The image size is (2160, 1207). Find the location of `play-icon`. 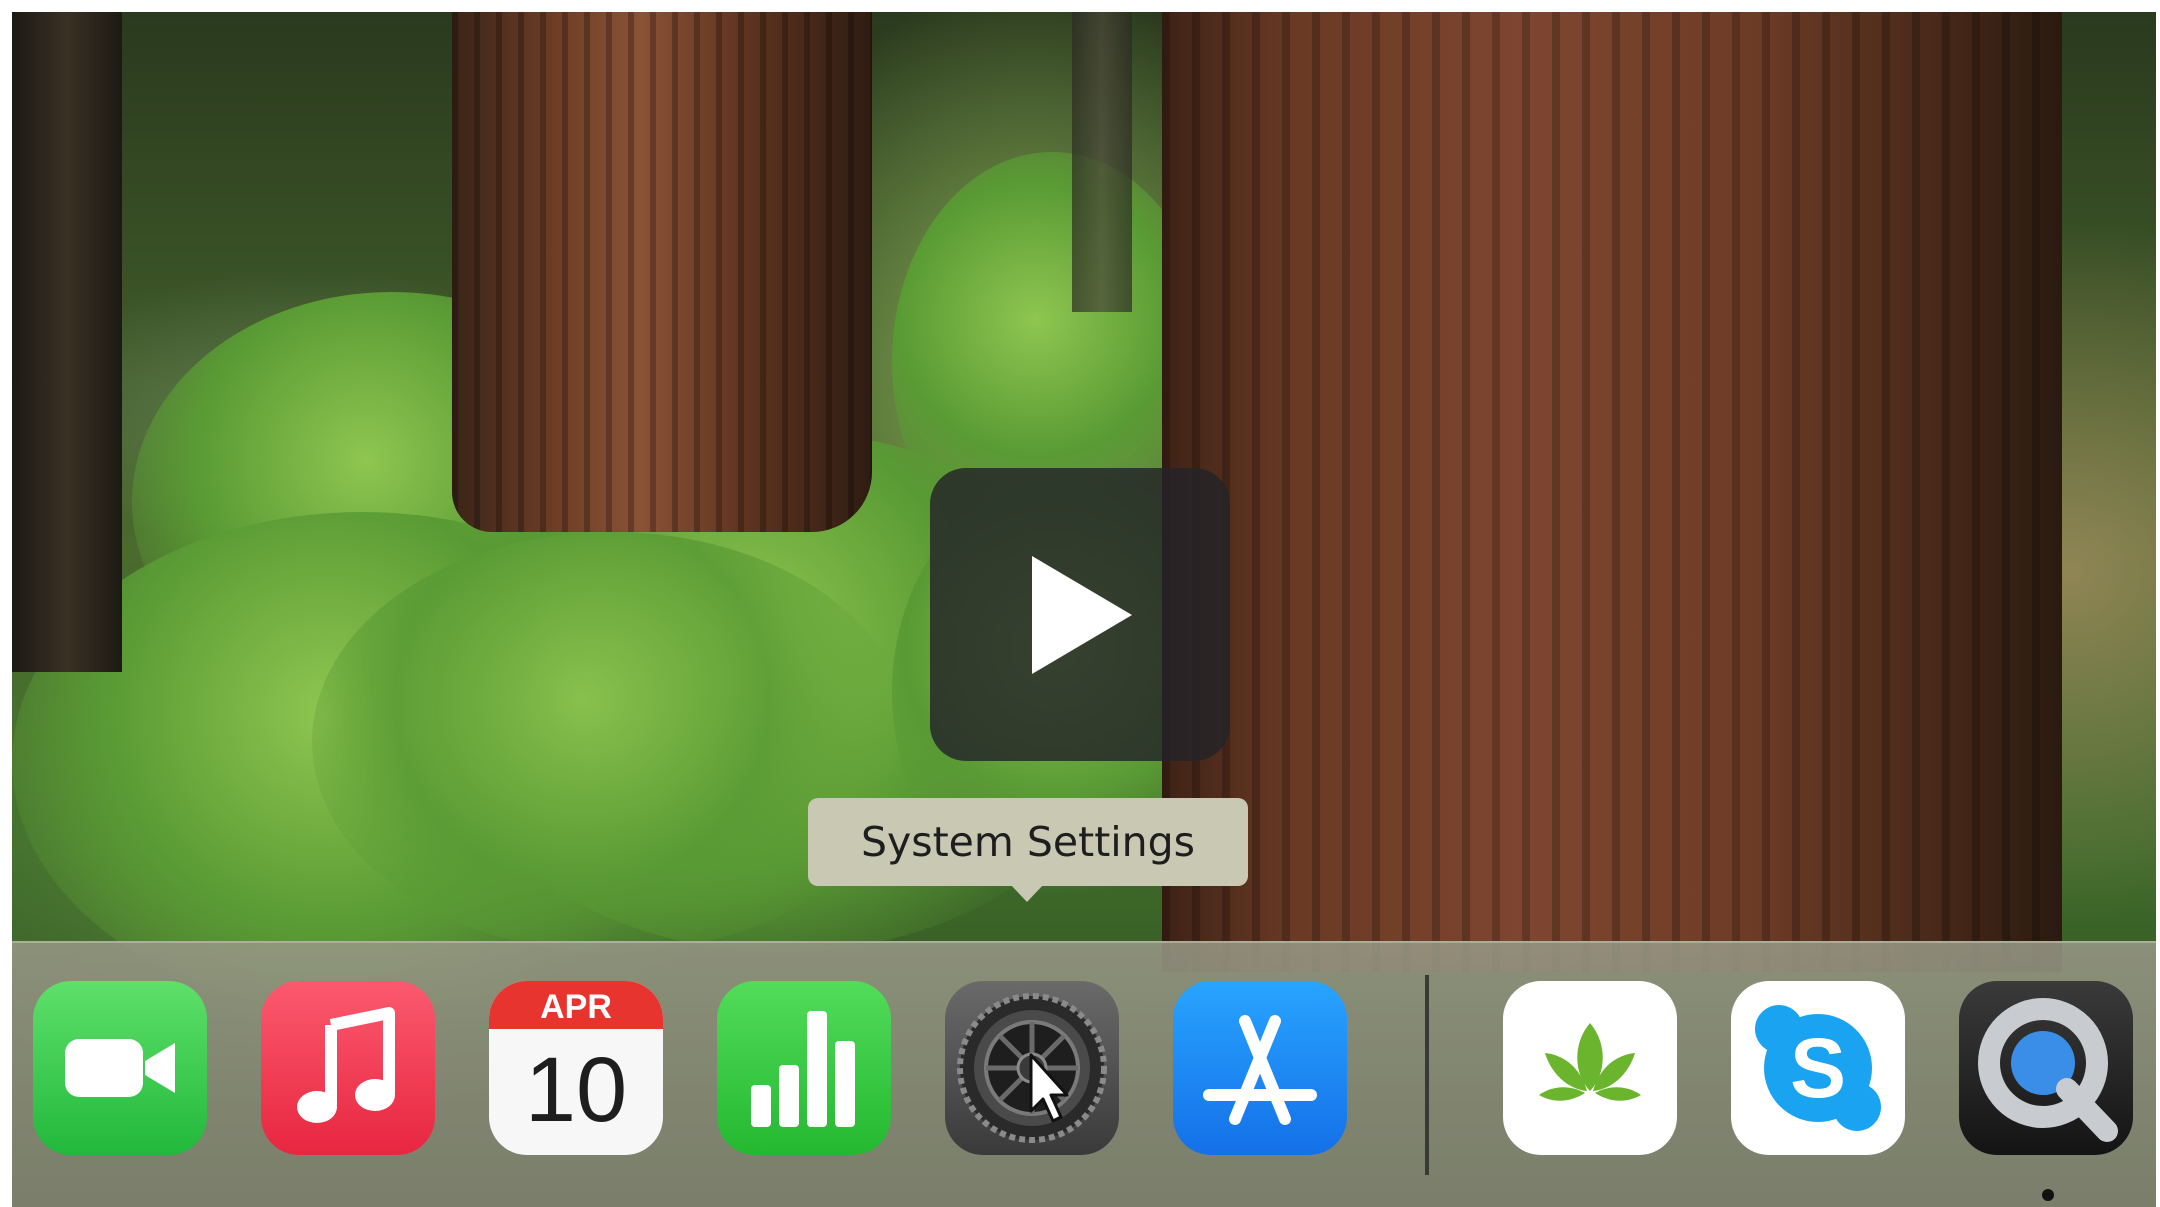

play-icon is located at coordinates (1082, 614).